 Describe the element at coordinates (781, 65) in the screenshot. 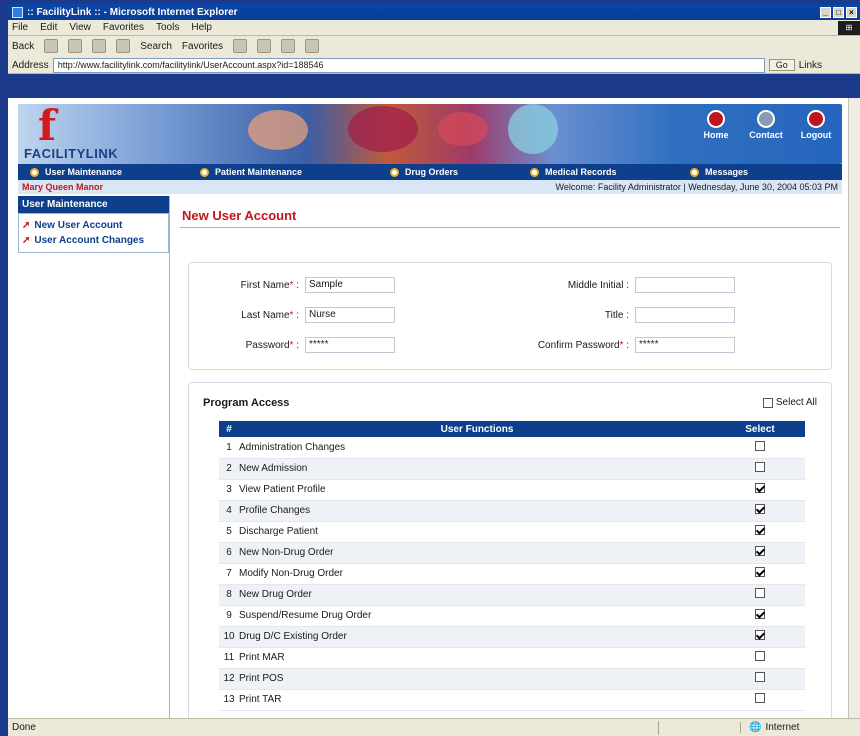

I see `go-button: Go` at that location.